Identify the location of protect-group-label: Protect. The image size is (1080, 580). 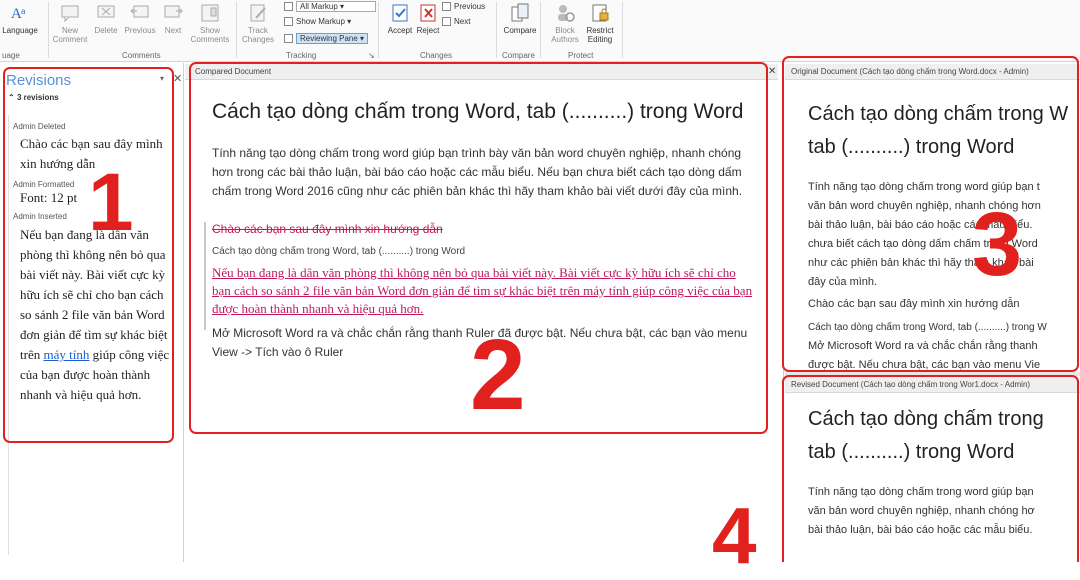
(581, 55).